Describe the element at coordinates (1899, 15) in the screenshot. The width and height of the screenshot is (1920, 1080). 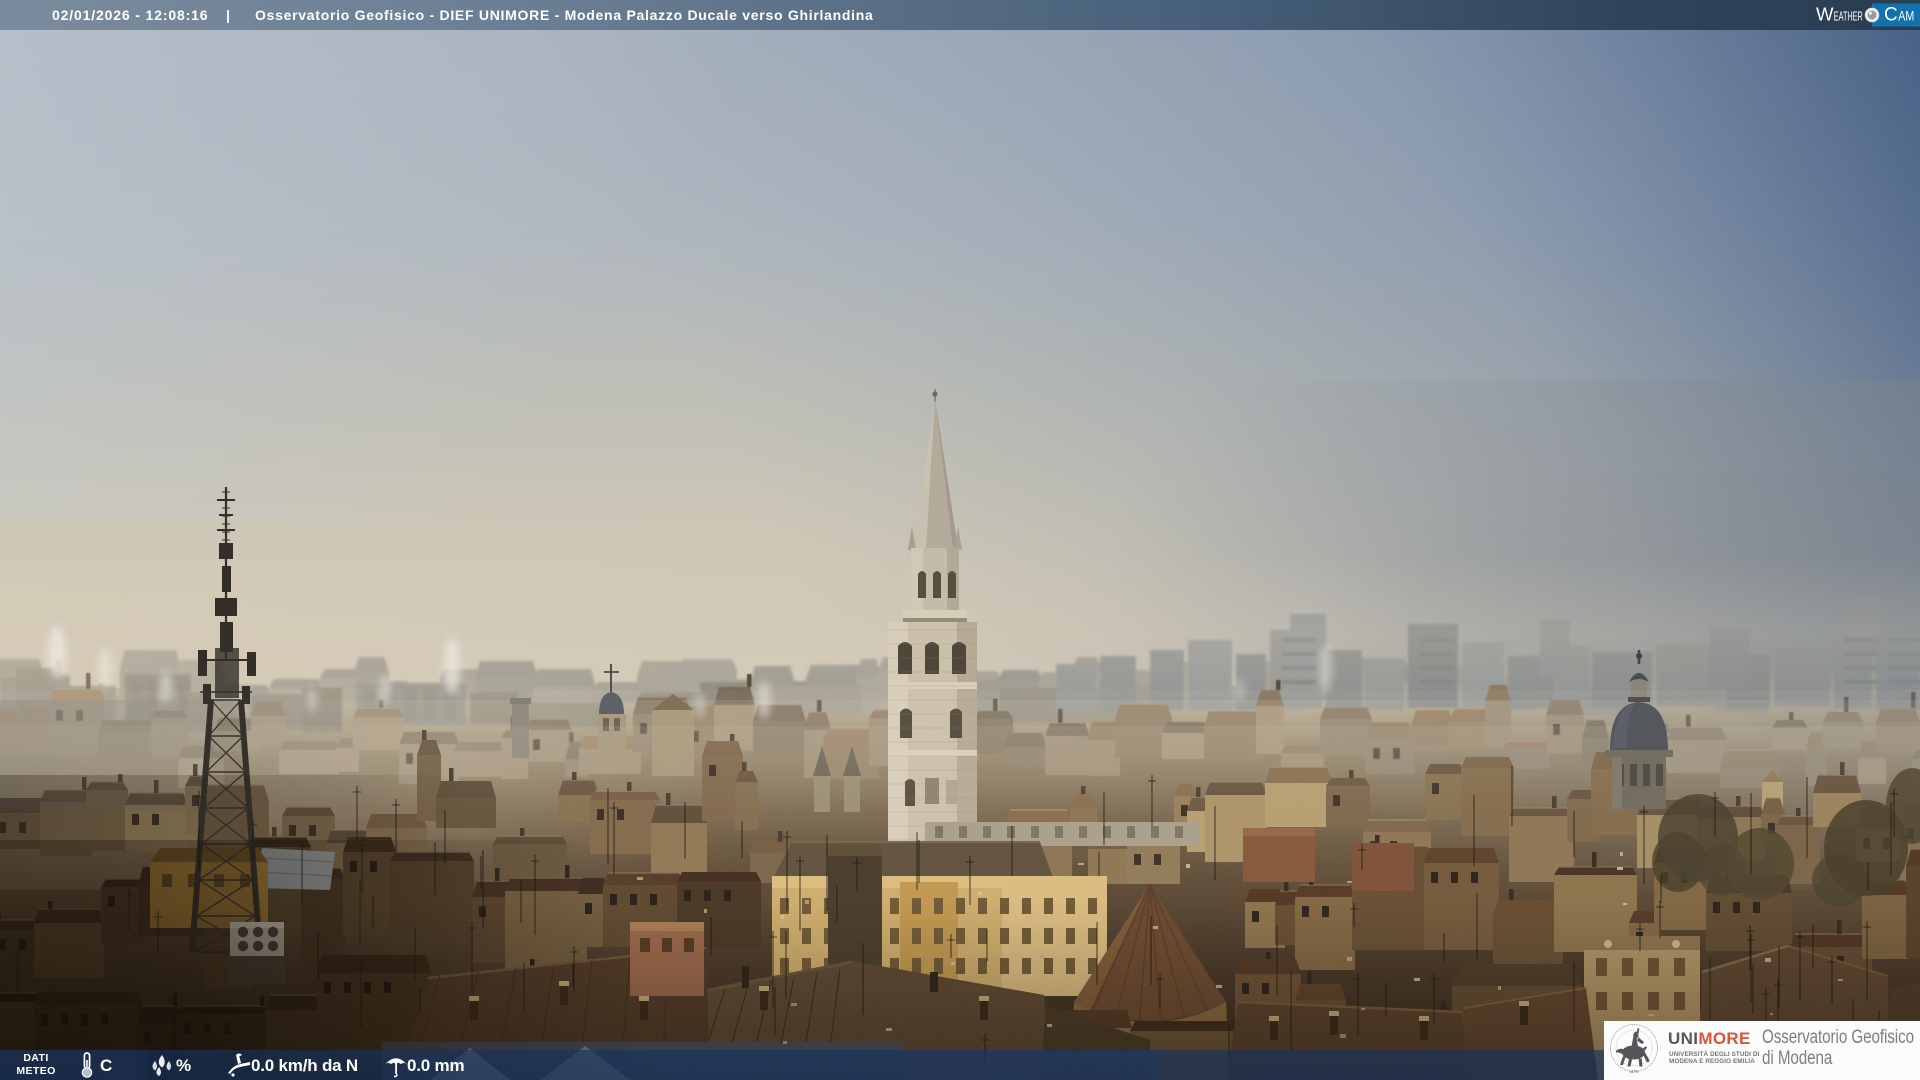
I see `svg-text: CAM` at that location.